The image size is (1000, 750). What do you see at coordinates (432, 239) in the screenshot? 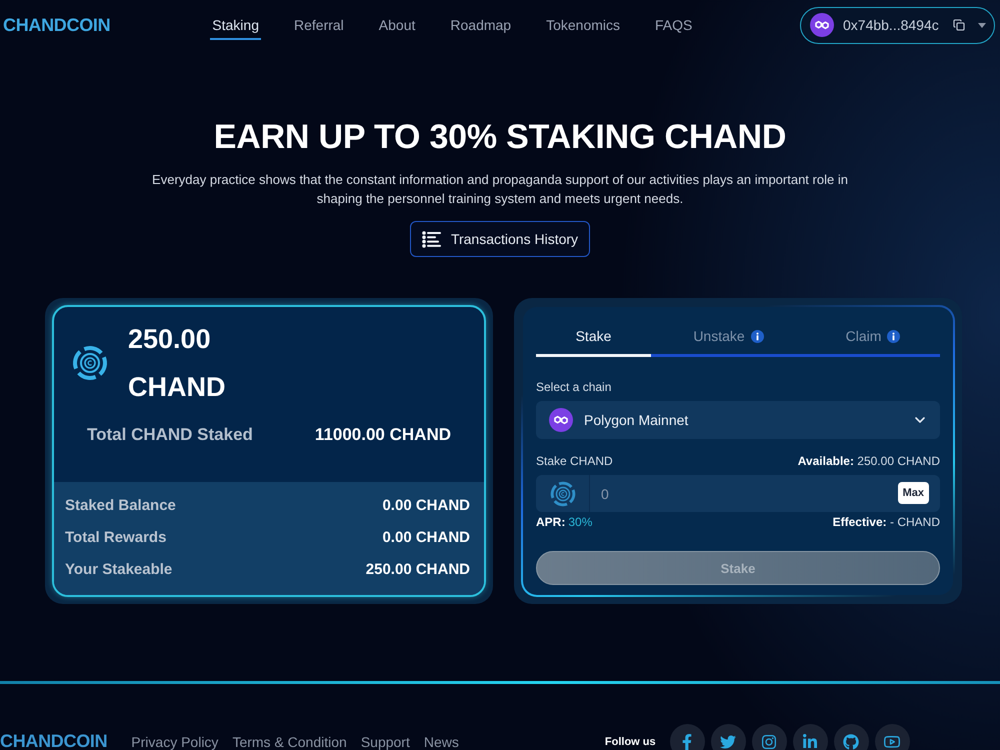
I see `list-icon` at bounding box center [432, 239].